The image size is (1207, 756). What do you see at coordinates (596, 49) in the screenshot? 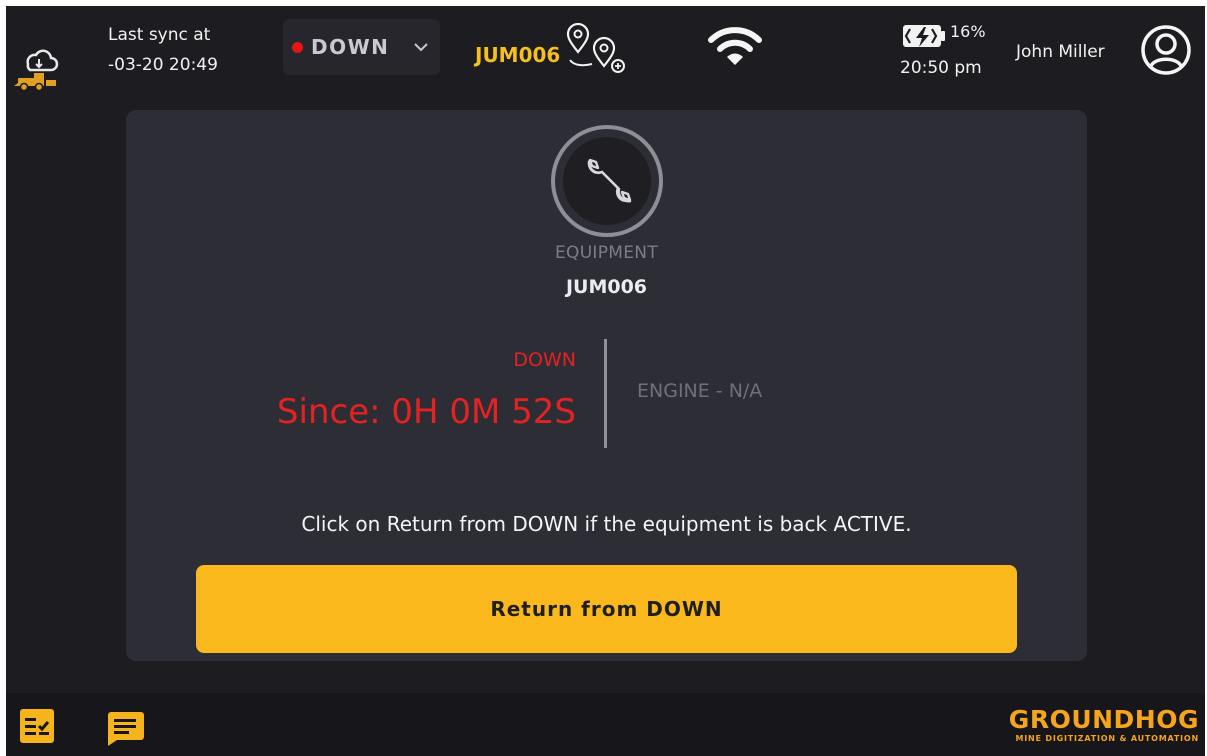
I see `location-pins-icon` at bounding box center [596, 49].